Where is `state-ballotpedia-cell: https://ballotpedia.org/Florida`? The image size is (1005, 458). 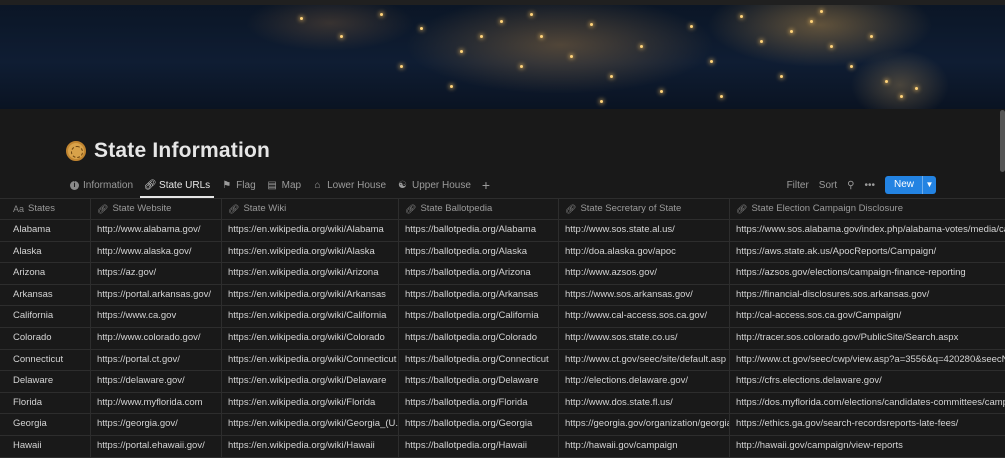 state-ballotpedia-cell: https://ballotpedia.org/Florida is located at coordinates (479, 403).